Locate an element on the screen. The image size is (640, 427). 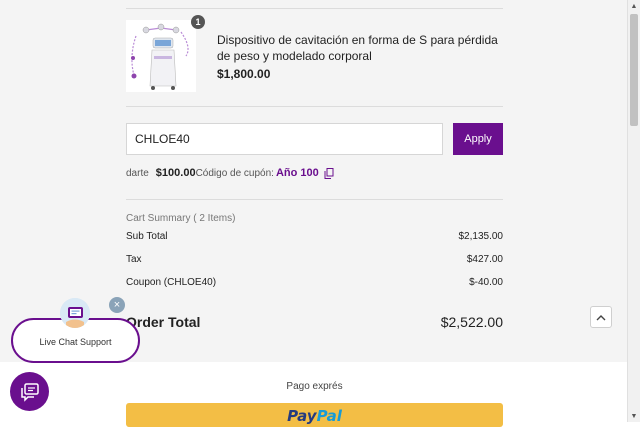
chat-launcher-button is located at coordinates (29, 391).